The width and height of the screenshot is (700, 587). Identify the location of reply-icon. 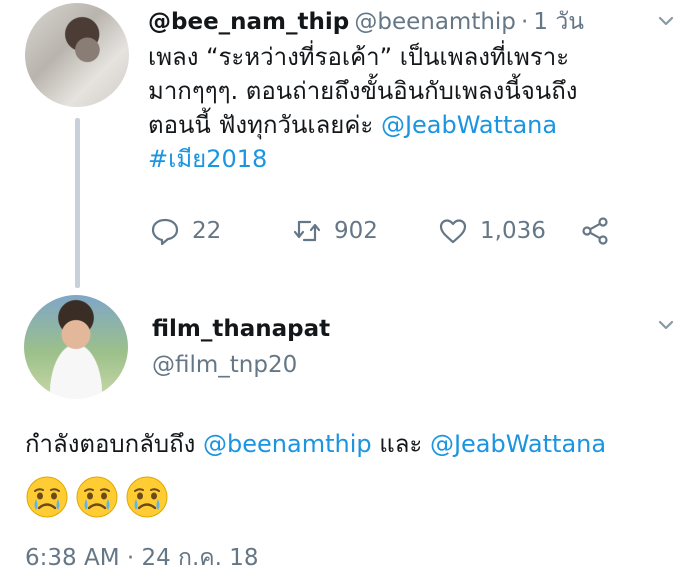
(165, 232).